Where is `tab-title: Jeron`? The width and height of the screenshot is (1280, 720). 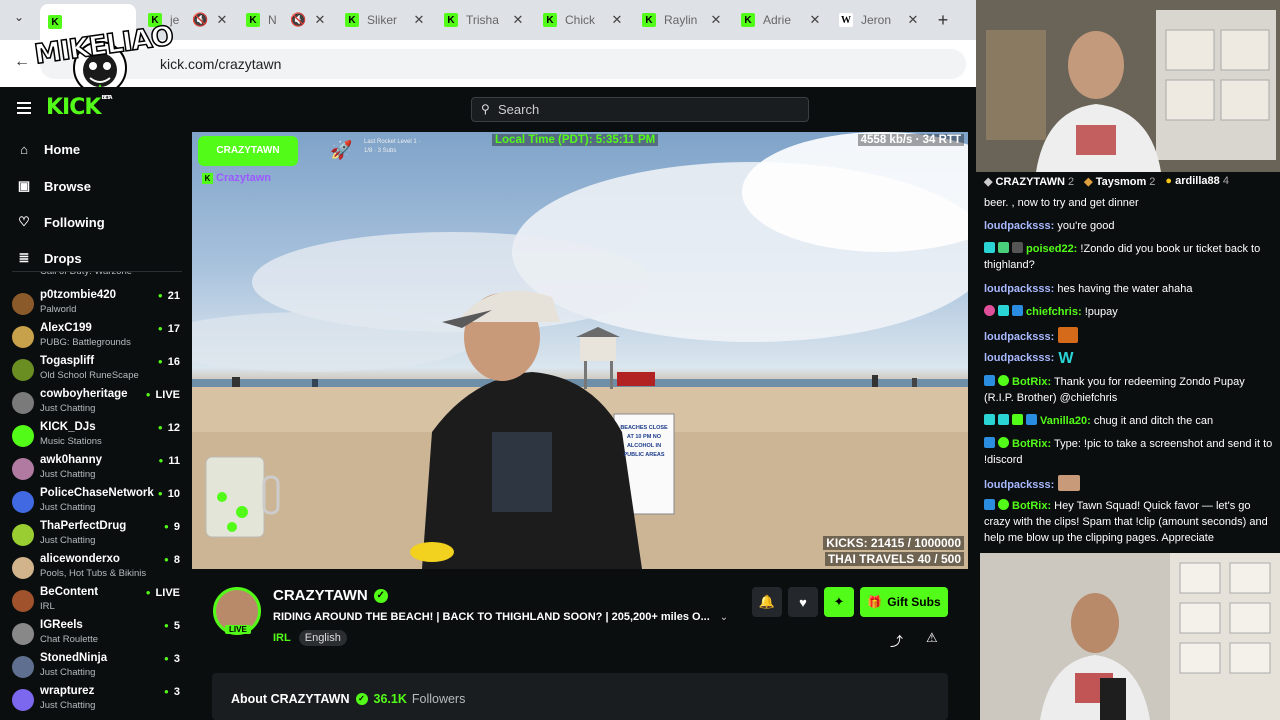 tab-title: Jeron is located at coordinates (876, 20).